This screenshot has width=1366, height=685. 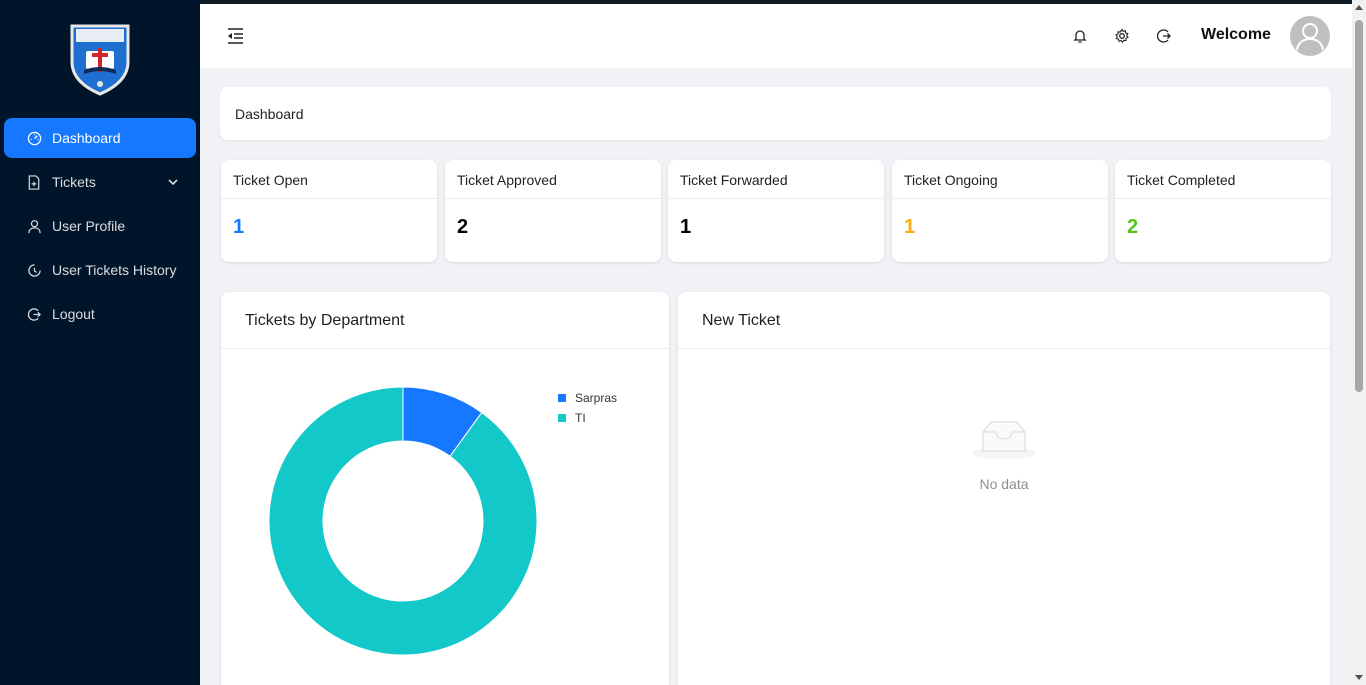 I want to click on page-scrollbar, so click(x=1359, y=342).